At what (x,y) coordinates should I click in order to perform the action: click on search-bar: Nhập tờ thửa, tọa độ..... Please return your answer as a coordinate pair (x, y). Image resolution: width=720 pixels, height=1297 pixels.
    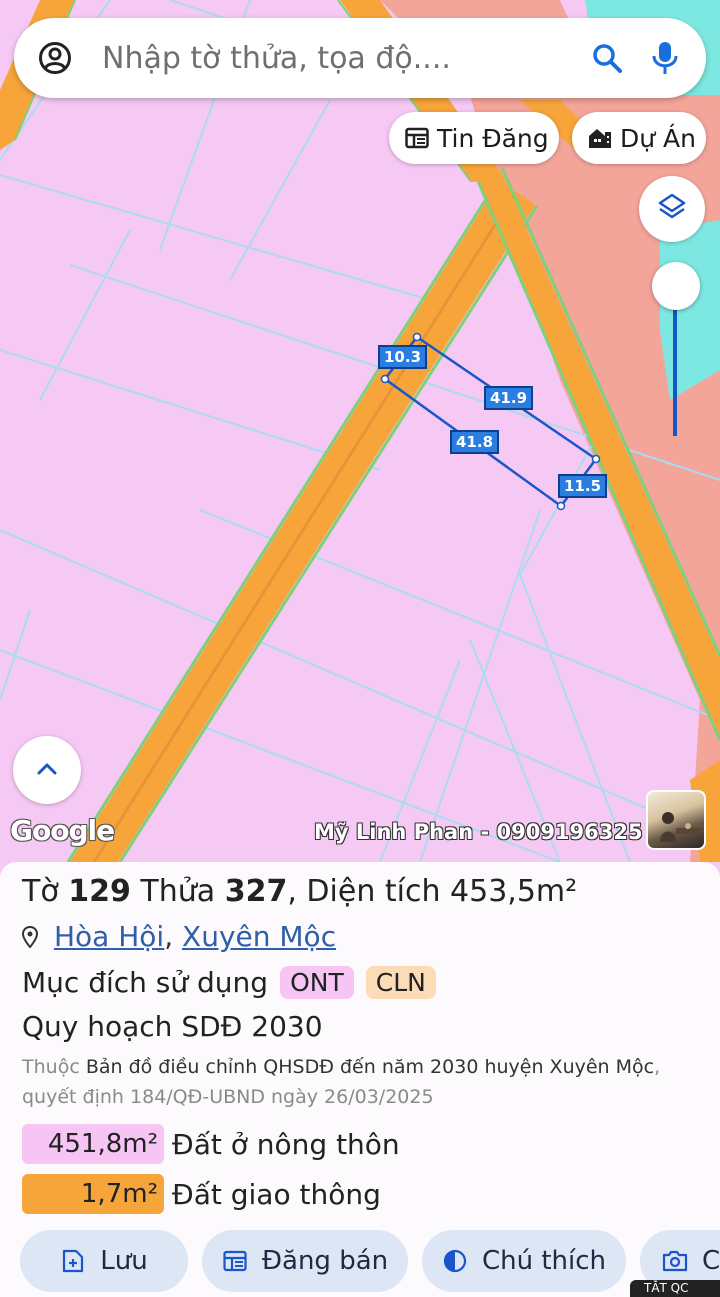
    Looking at the image, I should click on (360, 58).